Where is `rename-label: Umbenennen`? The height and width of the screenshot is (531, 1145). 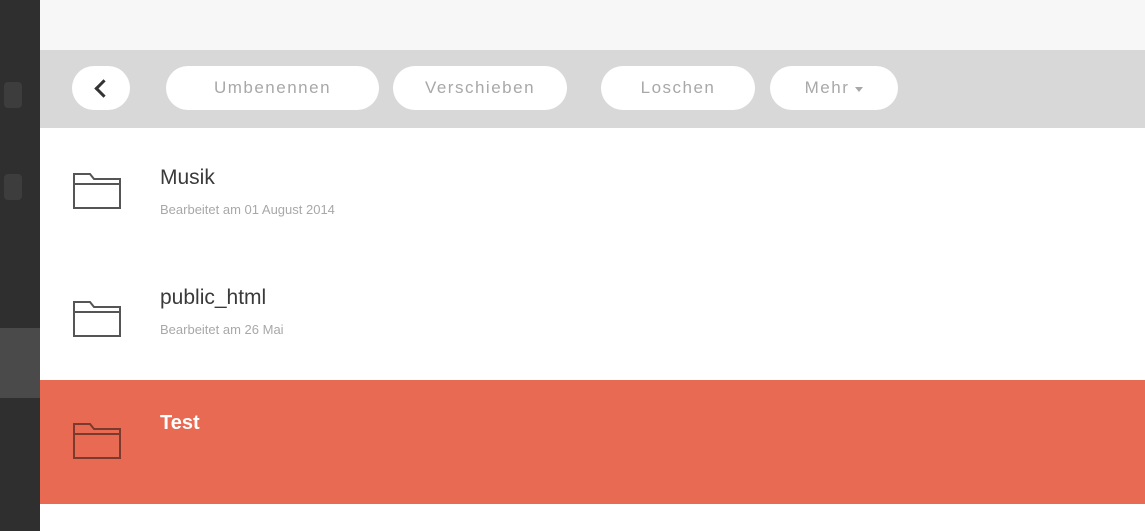
rename-label: Umbenennen is located at coordinates (272, 87).